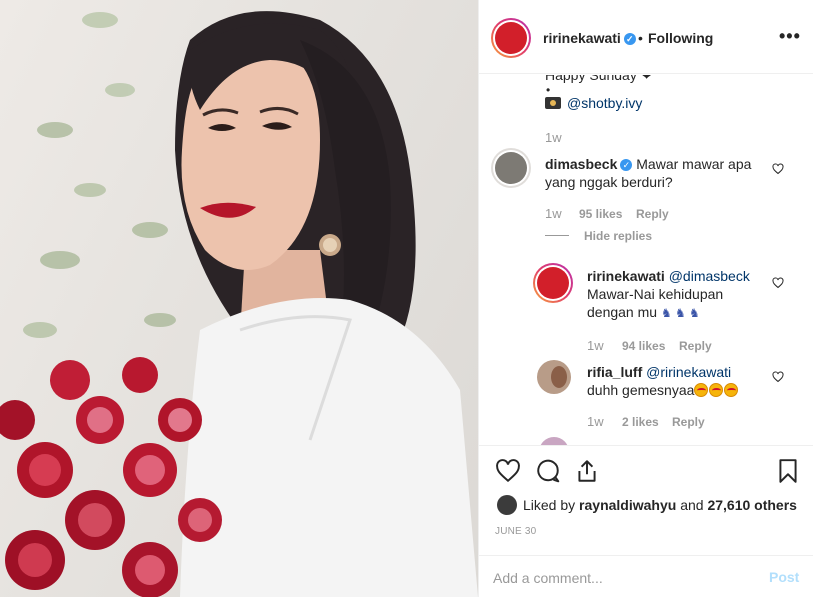 The width and height of the screenshot is (813, 597). What do you see at coordinates (643, 346) in the screenshot?
I see `reply-likes: 94 likes` at bounding box center [643, 346].